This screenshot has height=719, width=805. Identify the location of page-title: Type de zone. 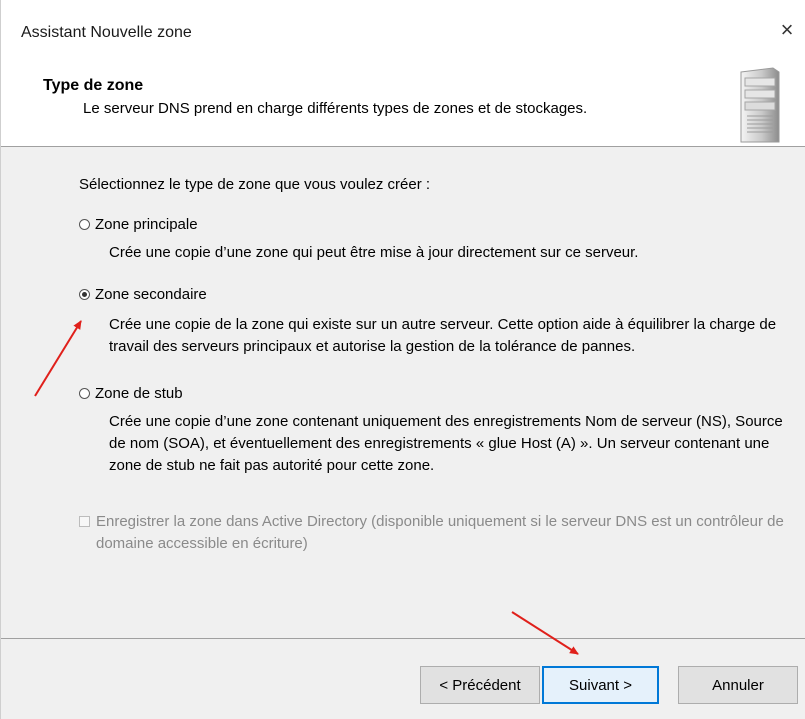
(93, 85).